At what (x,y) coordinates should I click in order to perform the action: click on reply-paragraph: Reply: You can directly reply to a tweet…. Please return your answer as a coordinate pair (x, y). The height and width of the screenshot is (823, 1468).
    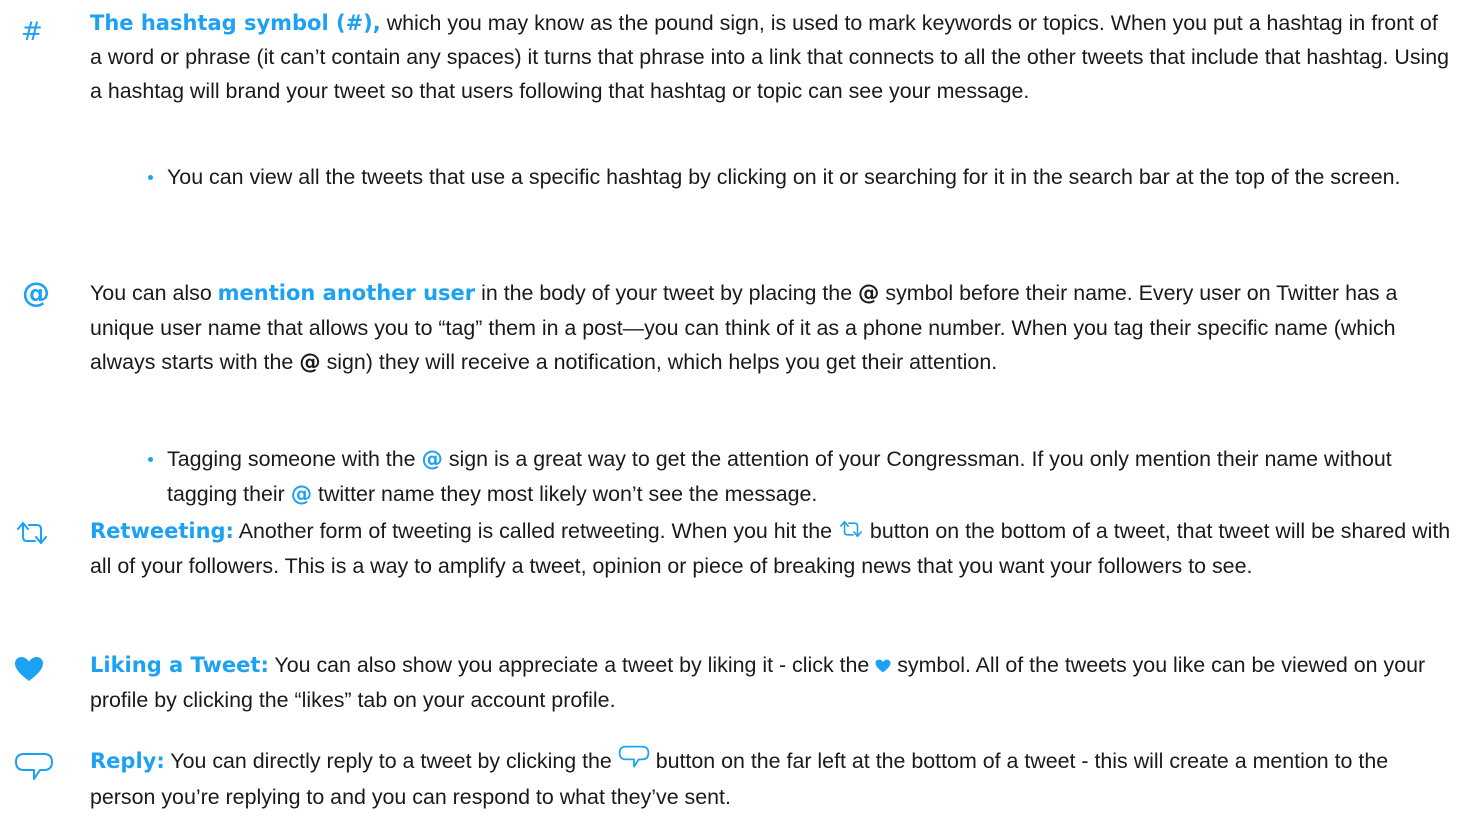
    Looking at the image, I should click on (771, 779).